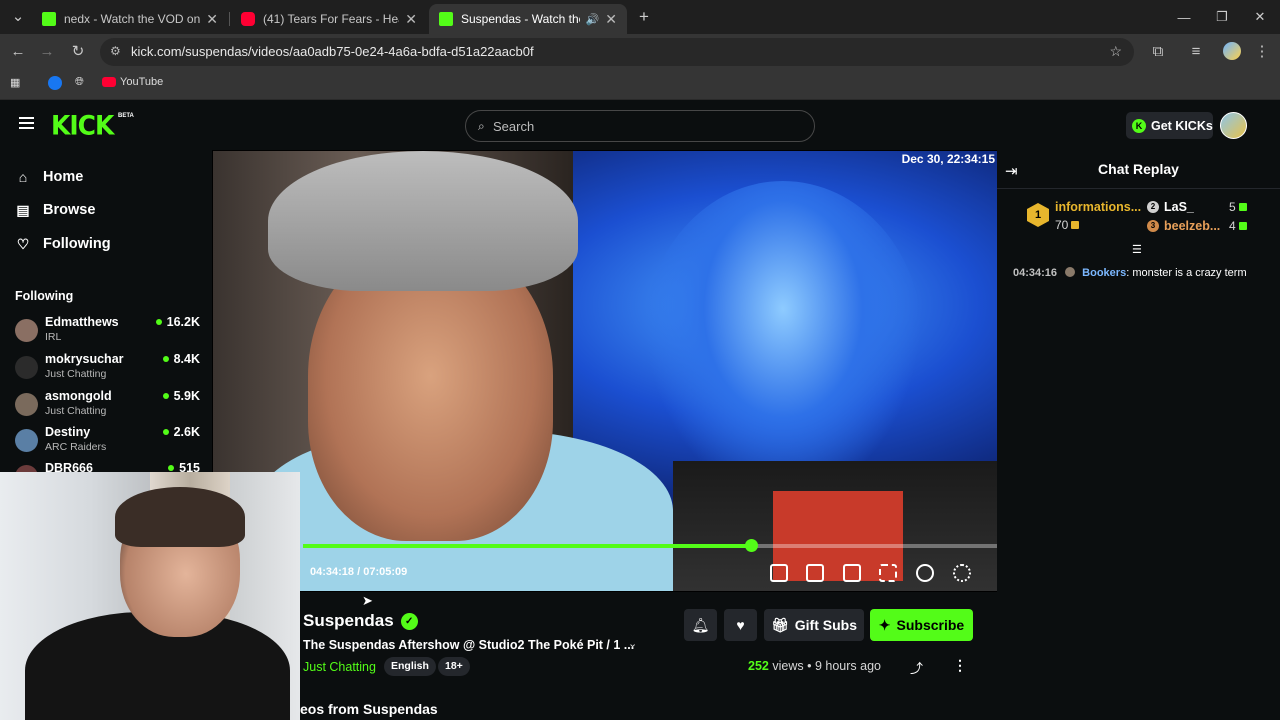 The image size is (1280, 720). Describe the element at coordinates (367, 600) in the screenshot. I see `mouse-cursor-icon: ➤` at that location.